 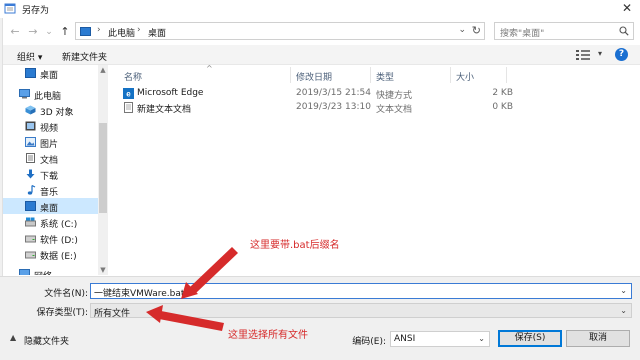 I want to click on sidebar-item-label: 此电脑, so click(x=48, y=97).